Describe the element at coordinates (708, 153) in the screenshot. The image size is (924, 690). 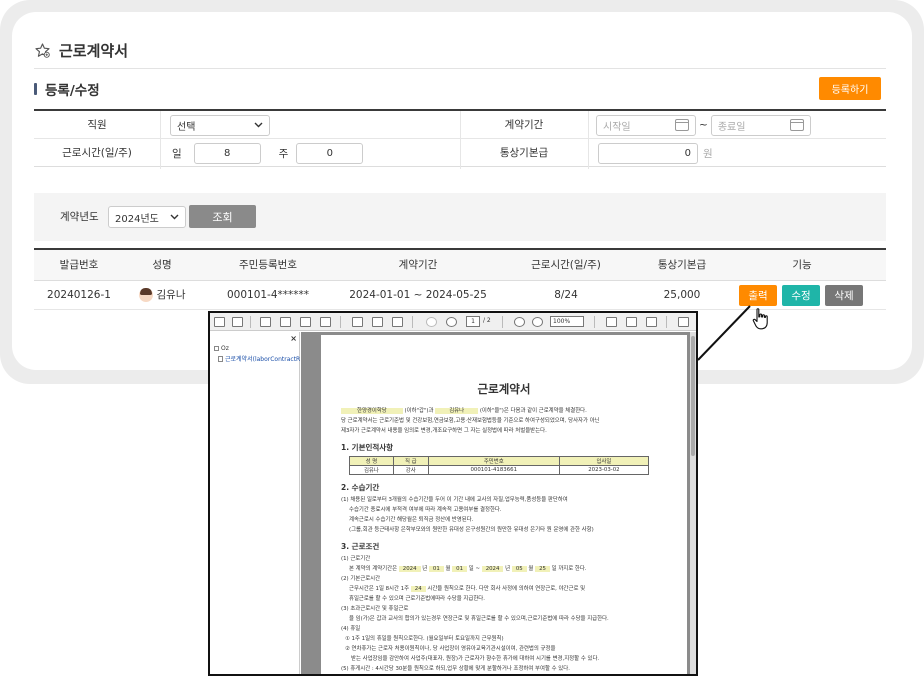
I see `wage-unit: 원` at that location.